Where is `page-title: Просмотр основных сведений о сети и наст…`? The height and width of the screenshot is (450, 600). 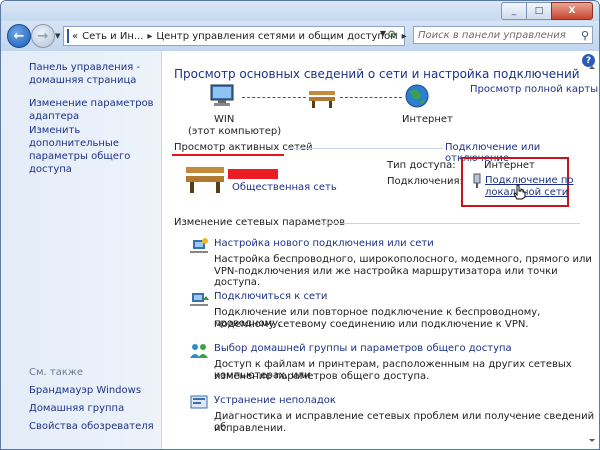
page-title: Просмотр основных сведений о сети и наст… is located at coordinates (377, 74).